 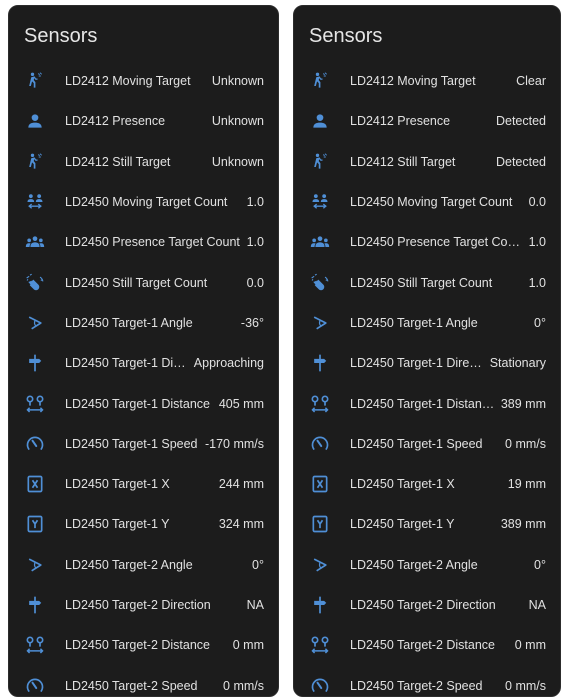 What do you see at coordinates (241, 403) in the screenshot?
I see `entity-state: 405 mm` at bounding box center [241, 403].